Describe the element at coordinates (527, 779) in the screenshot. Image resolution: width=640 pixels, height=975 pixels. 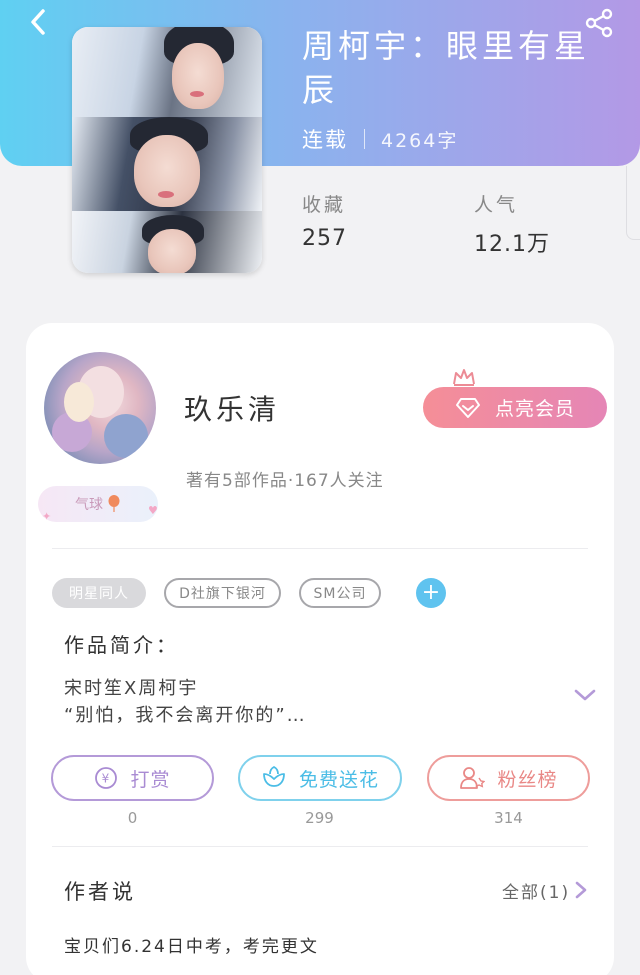
I see `fan-ranking-label: 粉丝榜` at that location.